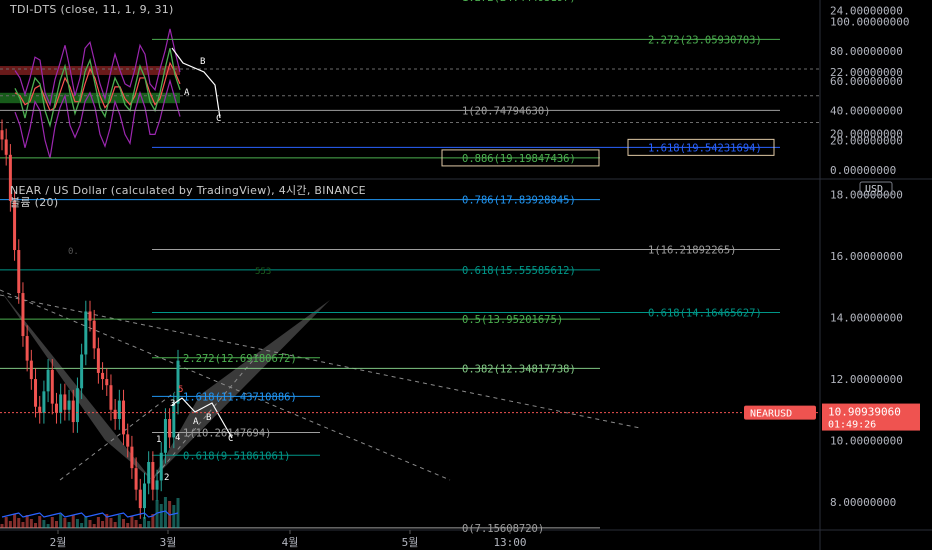  What do you see at coordinates (512, 320) in the screenshot?
I see `fib-level-label: 0.5(13.95201675)` at bounding box center [512, 320].